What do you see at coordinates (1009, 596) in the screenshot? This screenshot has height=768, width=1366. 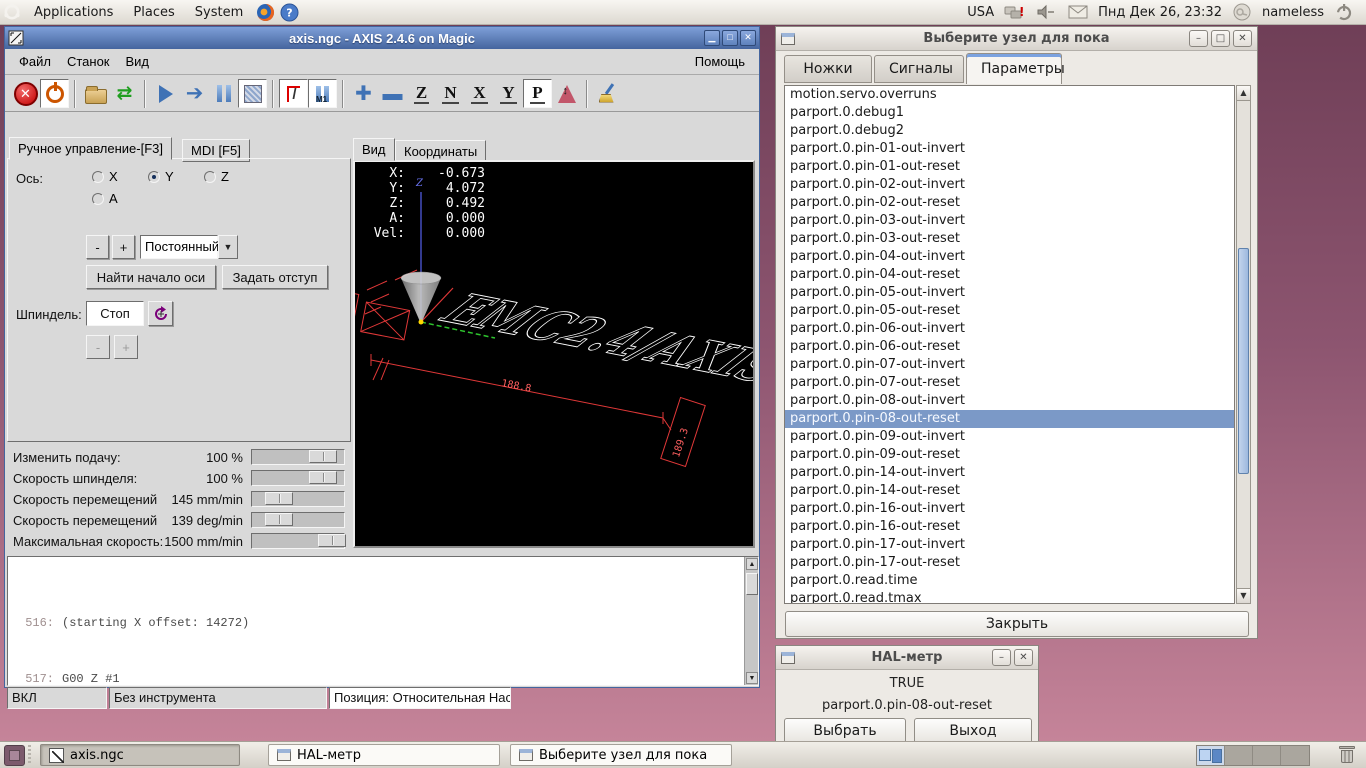 I see `hal-parameter-item: parport.0.read.tmax` at bounding box center [1009, 596].